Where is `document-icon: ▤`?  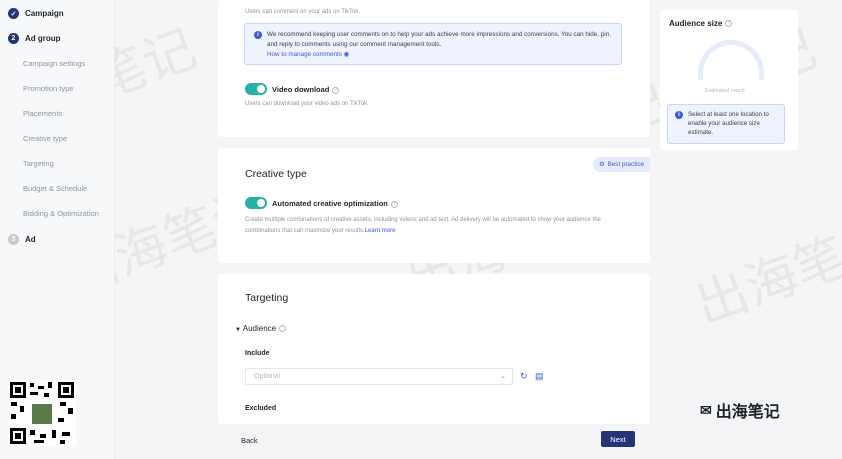 document-icon: ▤ is located at coordinates (539, 376).